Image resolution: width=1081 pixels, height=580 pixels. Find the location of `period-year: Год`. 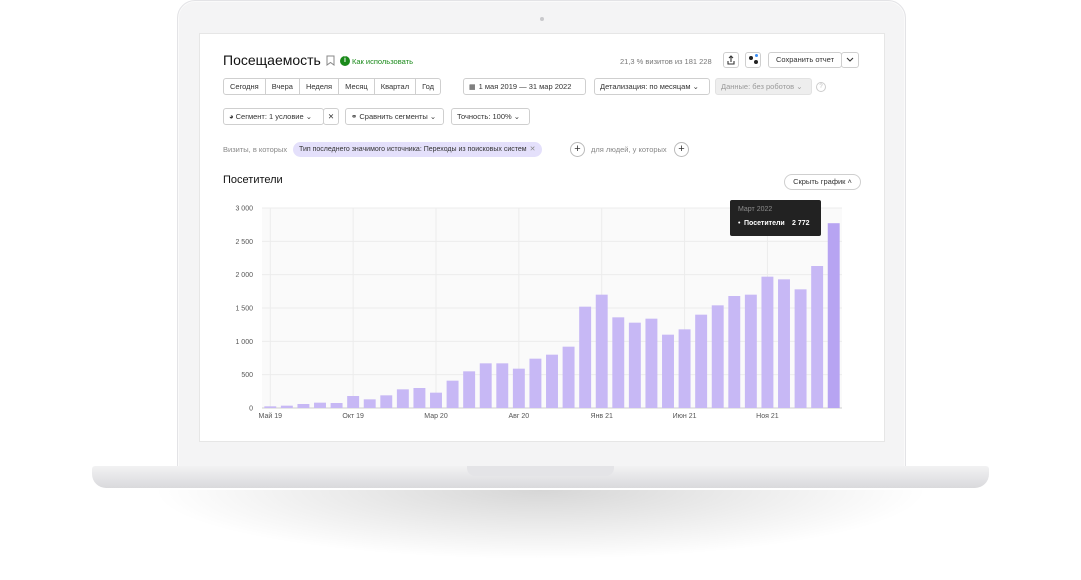

period-year: Год is located at coordinates (428, 86).